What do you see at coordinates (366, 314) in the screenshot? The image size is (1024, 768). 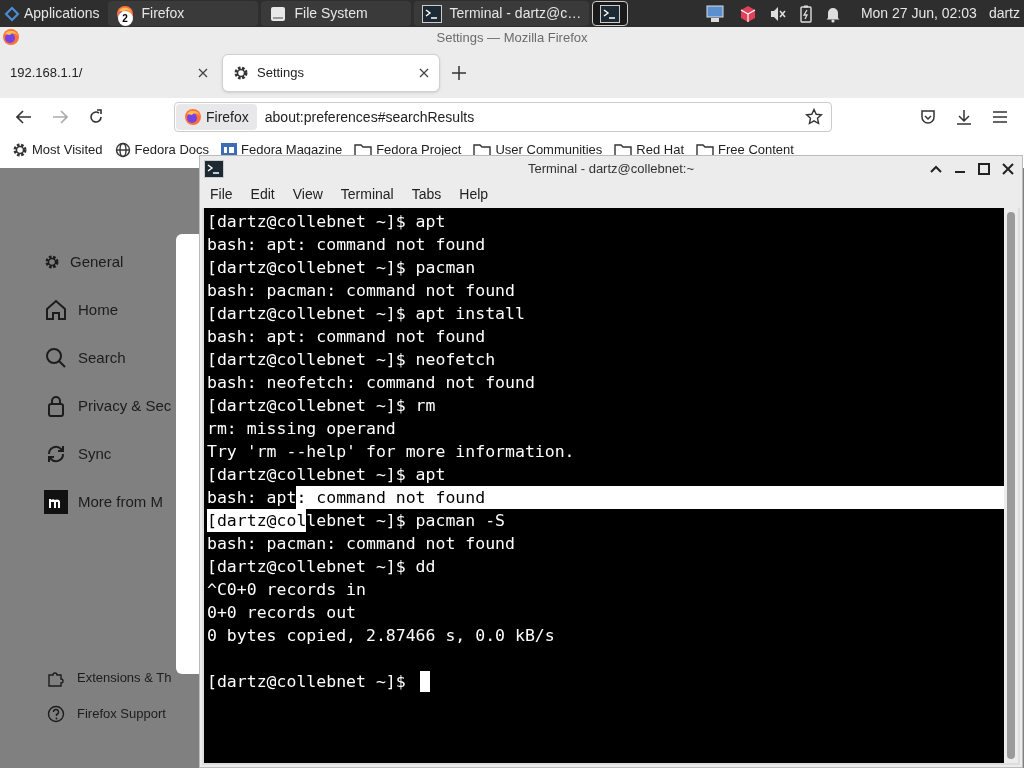 I see `terminal-text: [dartz@collebnet ~]$ apt install` at bounding box center [366, 314].